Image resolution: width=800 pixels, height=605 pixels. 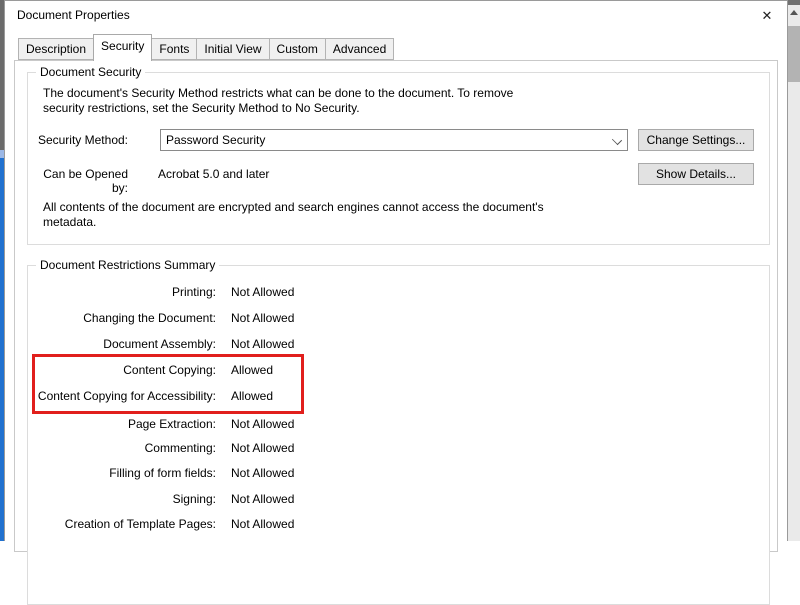 I want to click on dialog-title: Document Properties, so click(x=73, y=15).